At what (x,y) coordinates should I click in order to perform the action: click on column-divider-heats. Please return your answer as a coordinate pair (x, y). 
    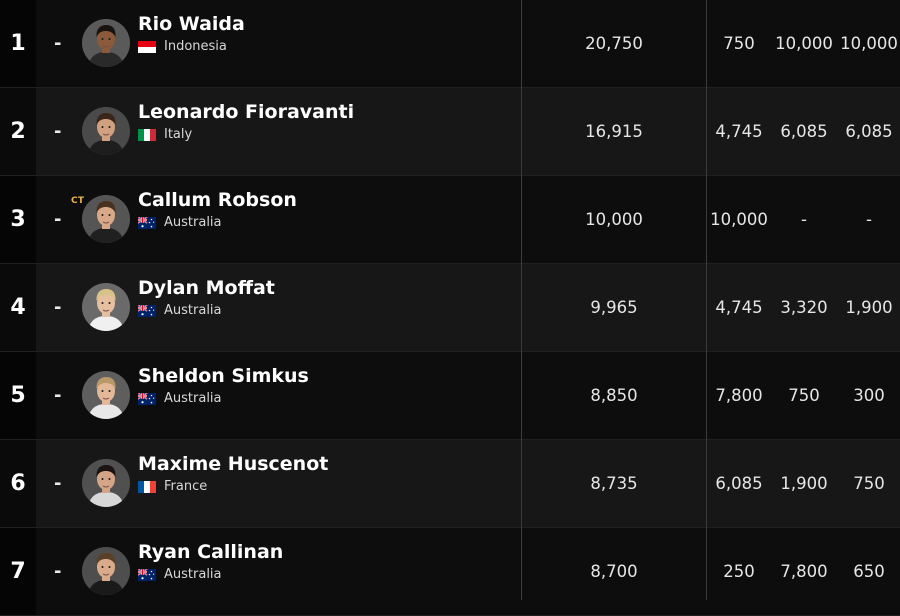
    Looking at the image, I should click on (706, 300).